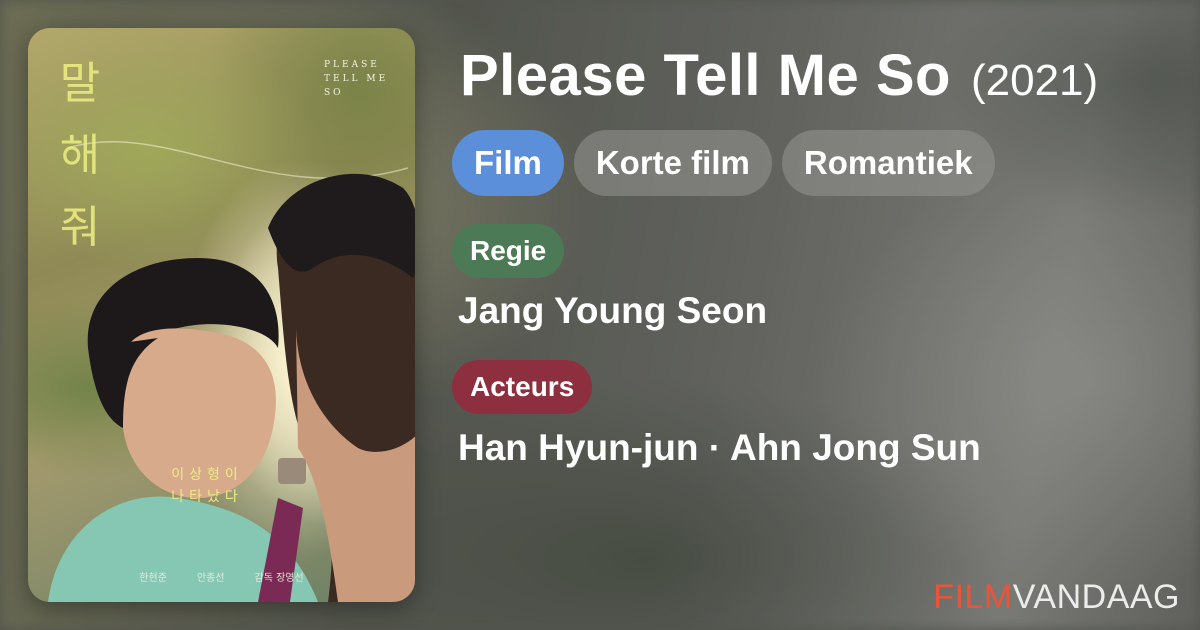  I want to click on genre-chips: Film Korte film Romantiek, so click(723, 163).